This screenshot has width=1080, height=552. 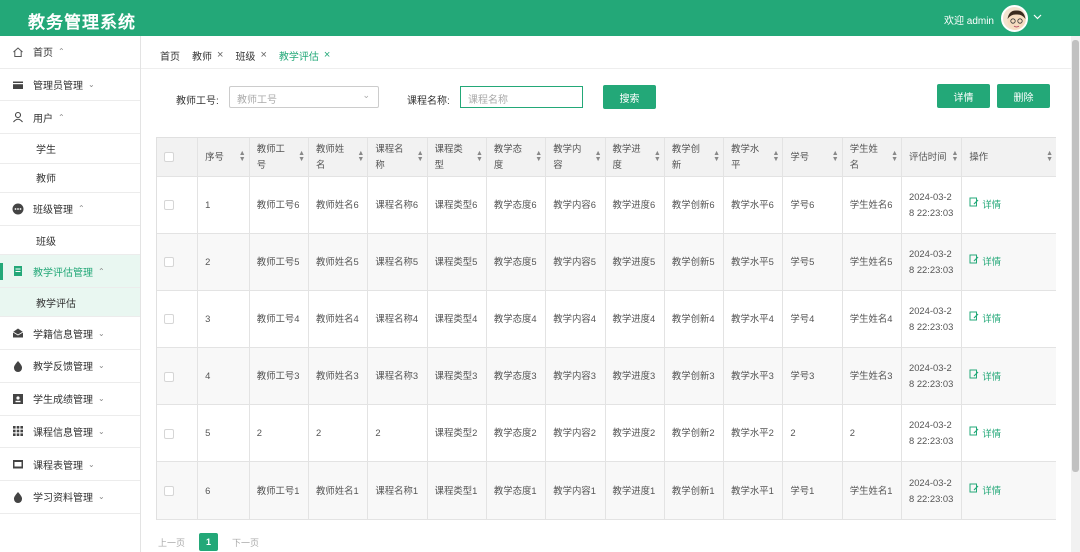 I want to click on search-button: 搜索, so click(x=629, y=97).